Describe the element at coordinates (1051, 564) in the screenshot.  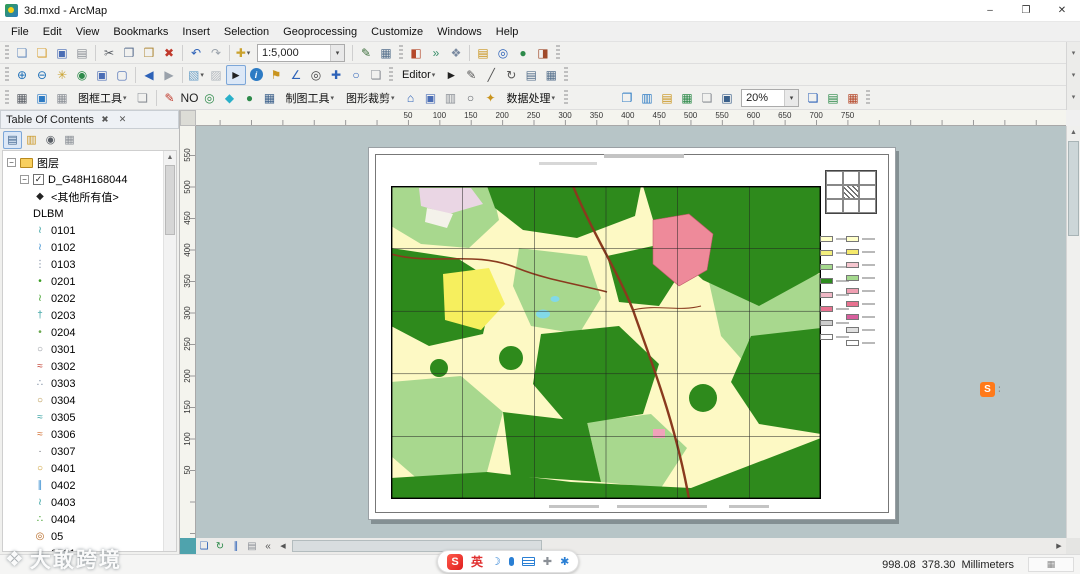
I see `status-grid-icon: ▦` at that location.